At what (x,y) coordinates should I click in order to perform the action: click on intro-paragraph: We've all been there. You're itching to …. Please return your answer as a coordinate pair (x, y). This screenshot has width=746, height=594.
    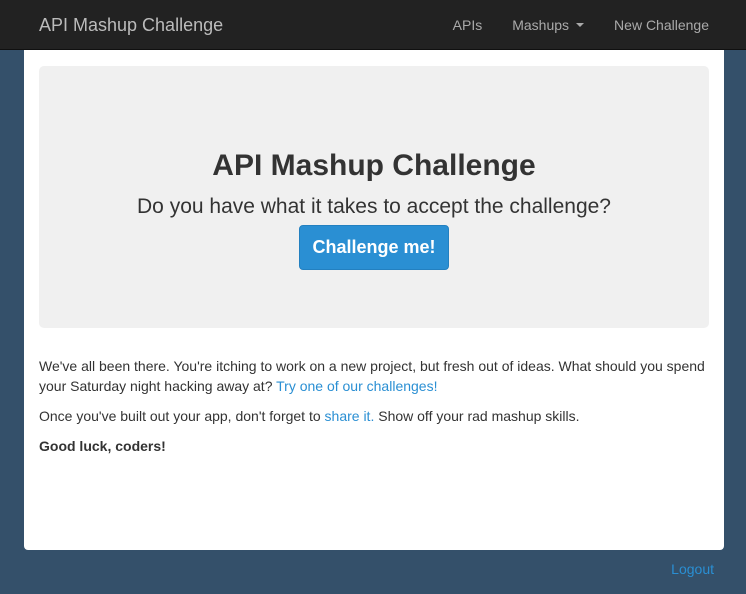
    Looking at the image, I should click on (374, 376).